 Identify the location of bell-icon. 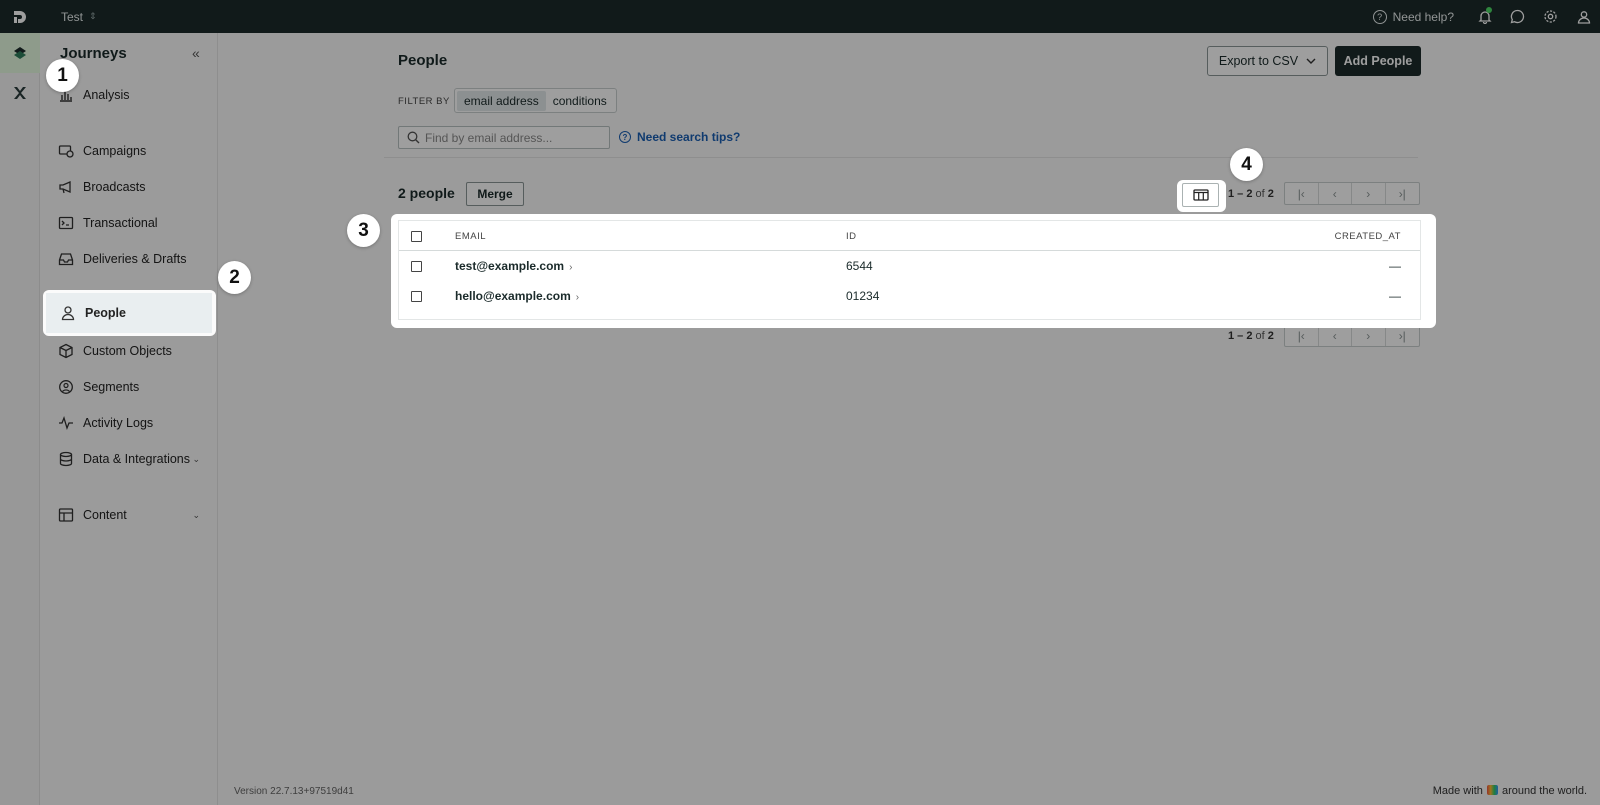
(1484, 16).